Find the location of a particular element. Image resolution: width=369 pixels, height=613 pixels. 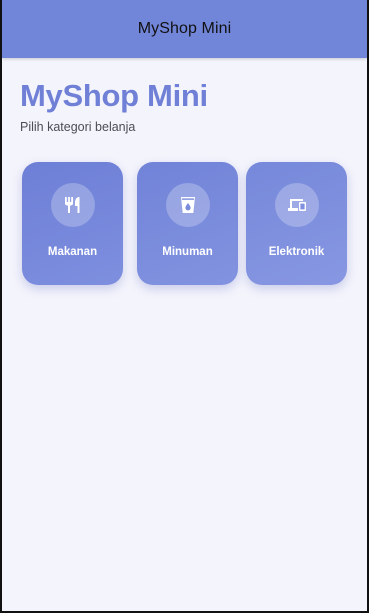

category-card-minuman: Minuman is located at coordinates (187, 223).